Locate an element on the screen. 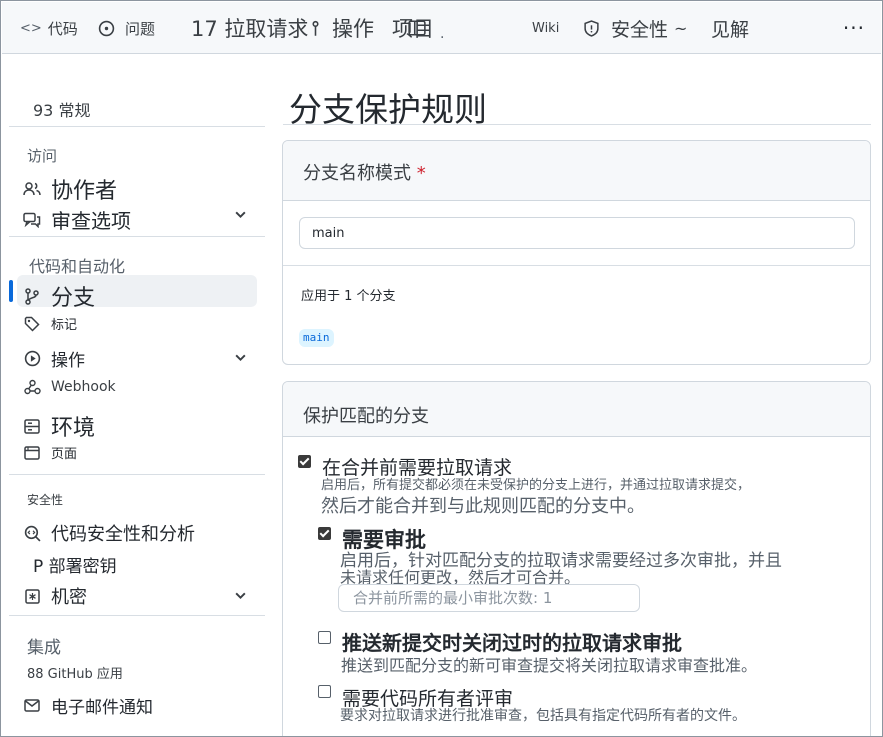  sidebar-item-secrets: 机密 is located at coordinates (55, 596).